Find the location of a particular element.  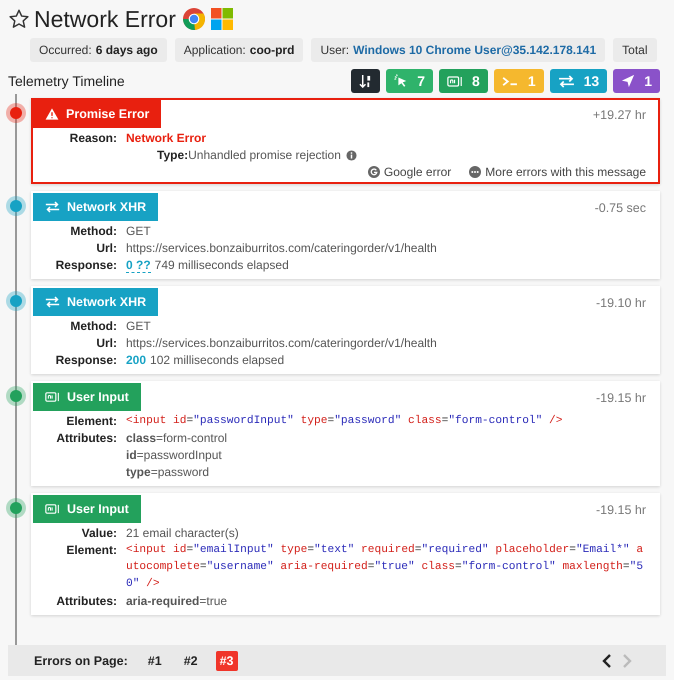

page-title: Network Error is located at coordinates (105, 19).